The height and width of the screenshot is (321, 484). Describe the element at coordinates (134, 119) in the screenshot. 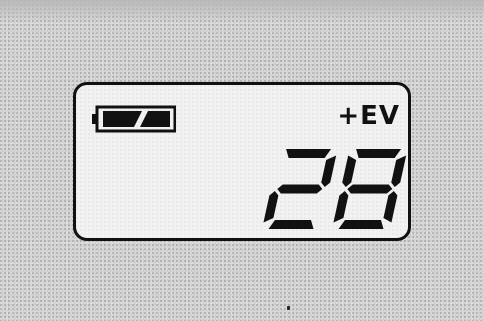

I see `battery-icon` at that location.